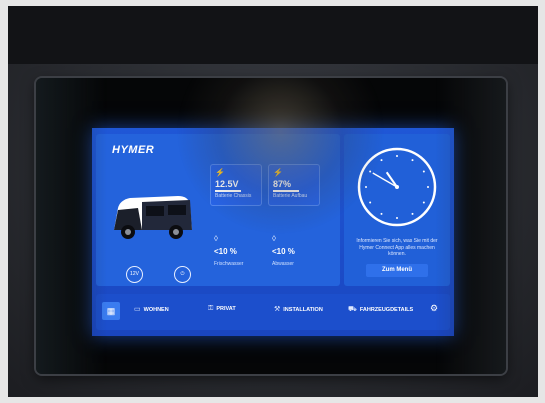 This screenshot has height=403, width=545. I want to click on sofa-icon: ▭, so click(137, 309).